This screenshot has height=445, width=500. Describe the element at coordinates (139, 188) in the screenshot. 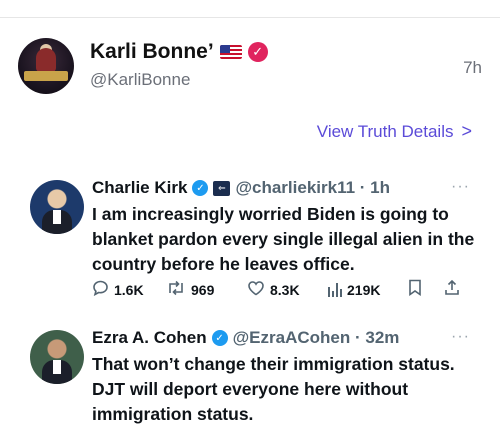

I see `embedded-author-name: Charlie Kirk` at that location.